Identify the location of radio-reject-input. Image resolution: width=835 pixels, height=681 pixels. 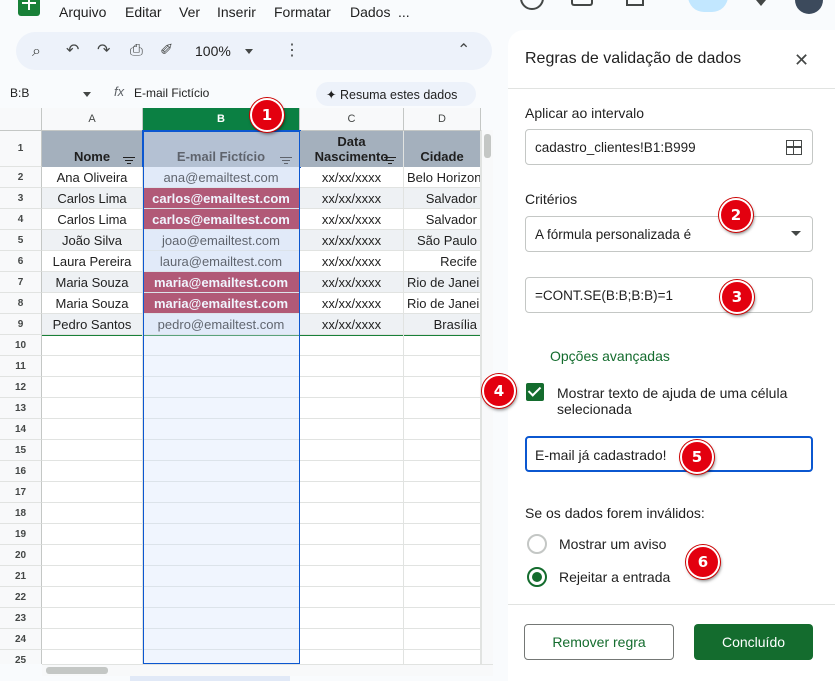
(537, 577).